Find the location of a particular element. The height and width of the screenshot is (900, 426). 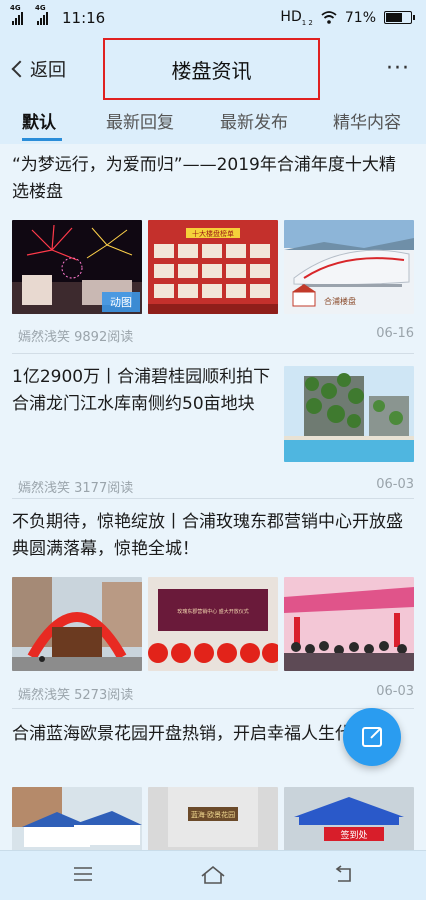

post-meta: 嫣然浅笑 5273阅读 is located at coordinates (76, 695).